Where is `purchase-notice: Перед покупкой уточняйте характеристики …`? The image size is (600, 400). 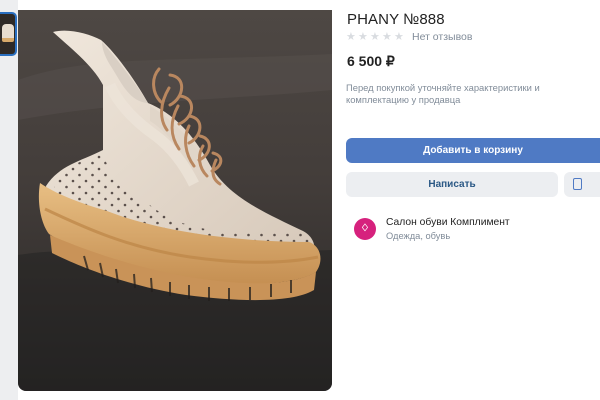
purchase-notice: Перед покупкой уточняйте характеристики … is located at coordinates (443, 93).